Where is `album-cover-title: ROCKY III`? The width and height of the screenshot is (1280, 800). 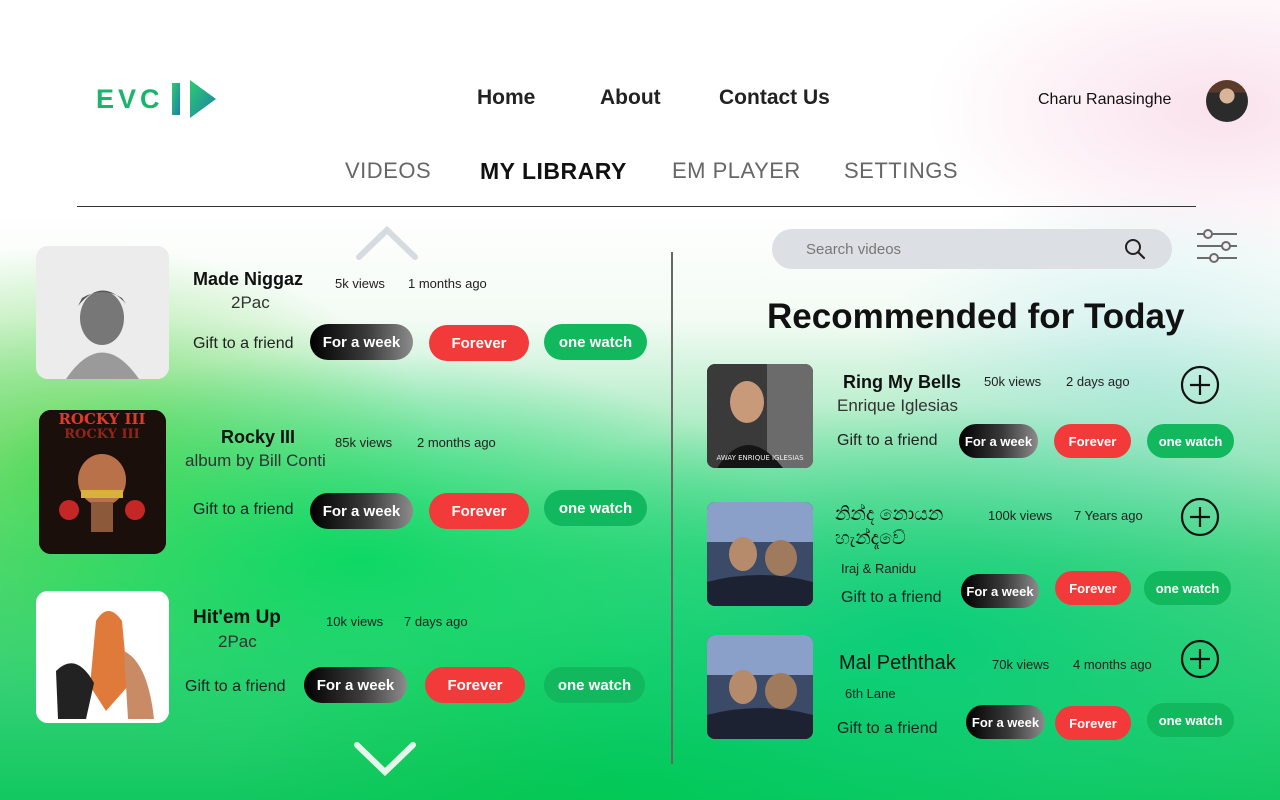
album-cover-title: ROCKY III is located at coordinates (101, 419).